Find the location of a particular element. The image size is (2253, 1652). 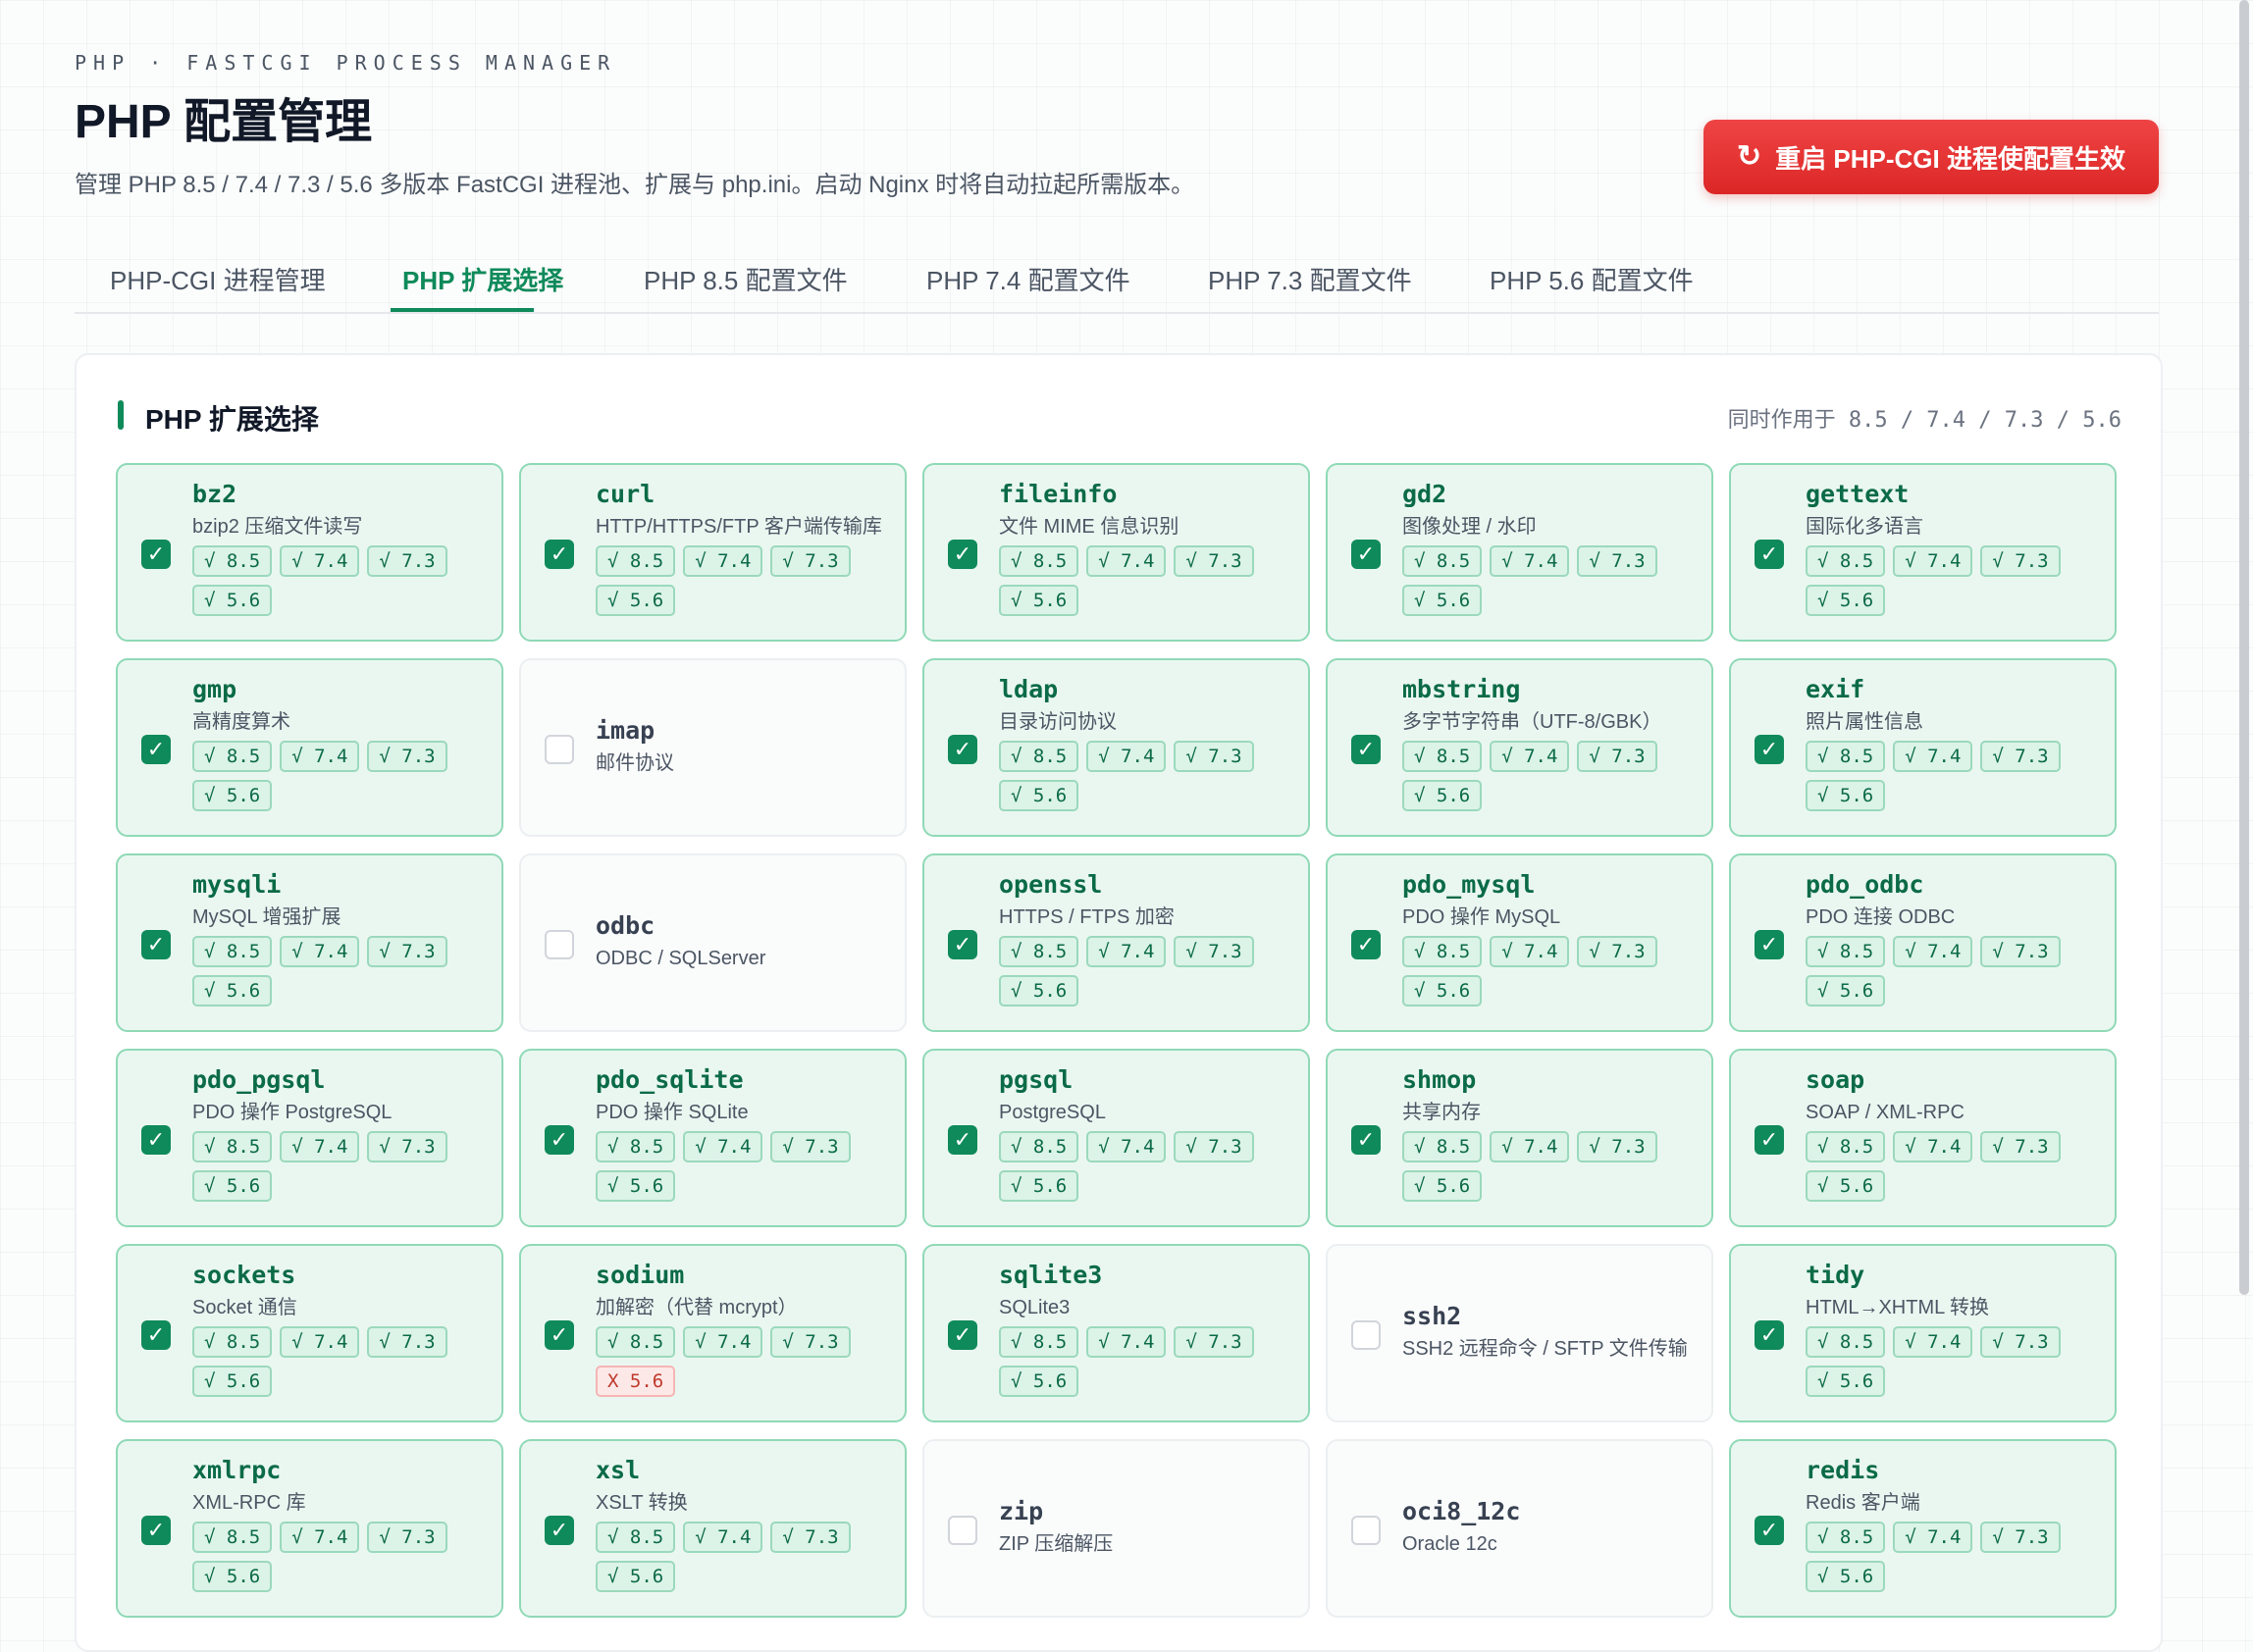

extension-card-gmp: ✓ gmp 高精度算术 √ 8.5 √ 7.4 √ 7.3 √ 5.6 is located at coordinates (309, 748).